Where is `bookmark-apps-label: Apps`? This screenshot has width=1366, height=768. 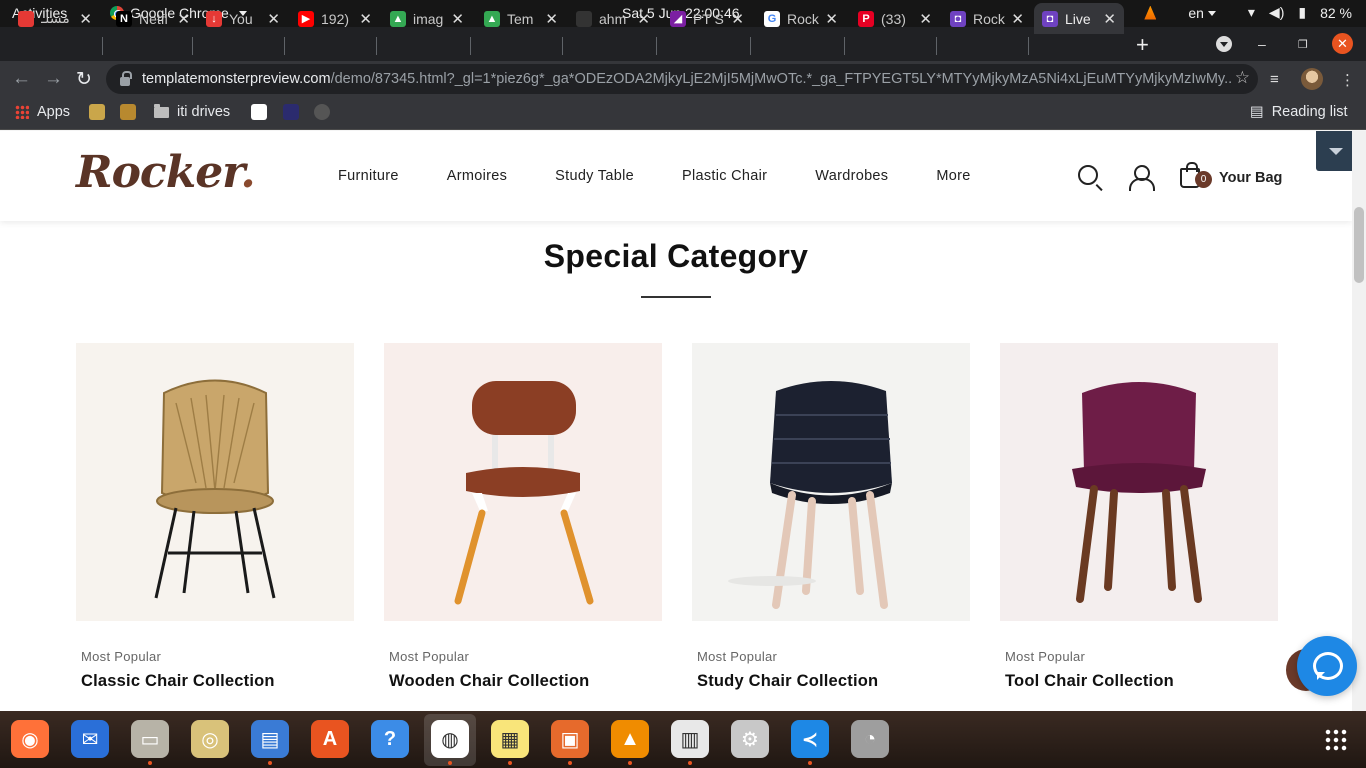 bookmark-apps-label: Apps is located at coordinates (54, 112).